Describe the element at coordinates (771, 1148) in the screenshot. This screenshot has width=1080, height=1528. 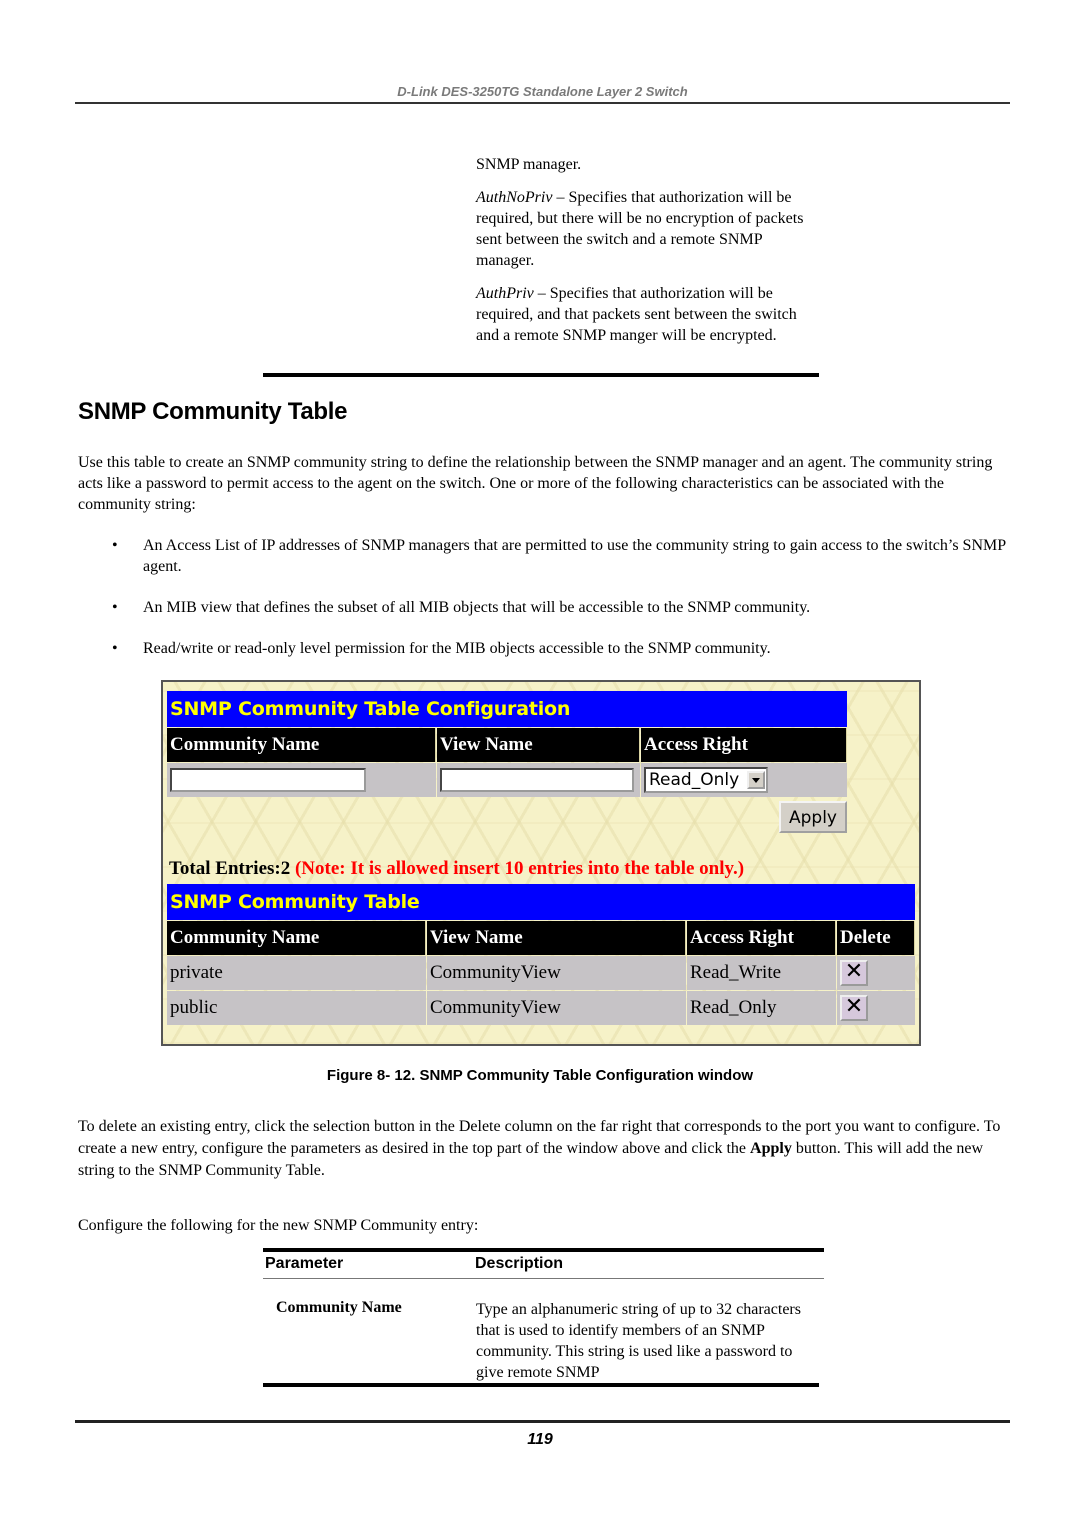
I see `apply-term: Apply` at that location.